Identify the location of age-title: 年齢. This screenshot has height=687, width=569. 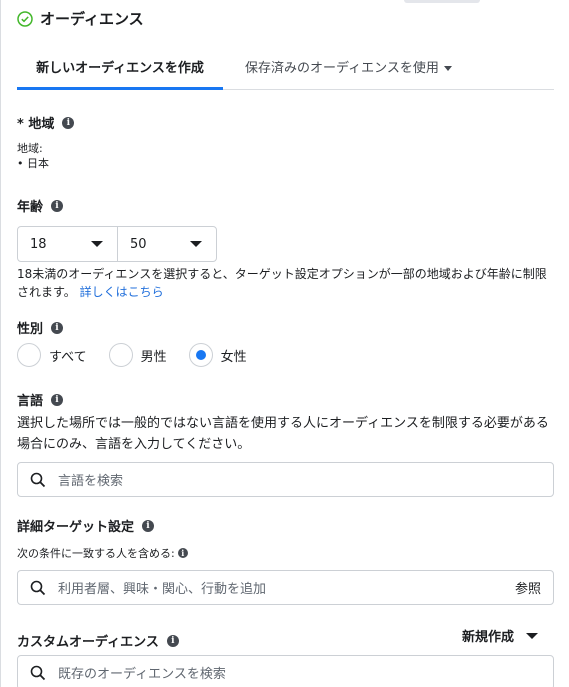
(30, 207).